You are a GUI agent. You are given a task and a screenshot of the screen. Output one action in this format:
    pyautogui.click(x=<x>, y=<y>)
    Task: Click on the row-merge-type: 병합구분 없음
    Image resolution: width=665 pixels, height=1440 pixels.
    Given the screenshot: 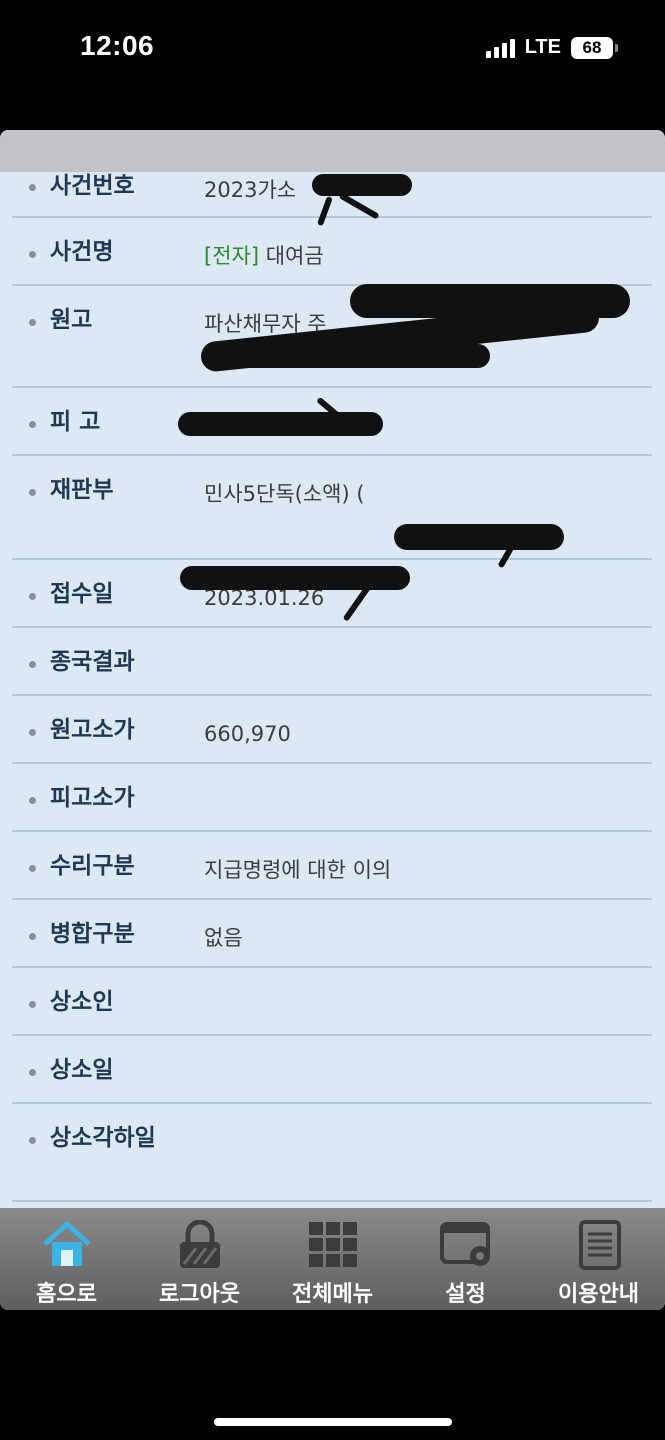 What is the action you would take?
    pyautogui.click(x=332, y=934)
    